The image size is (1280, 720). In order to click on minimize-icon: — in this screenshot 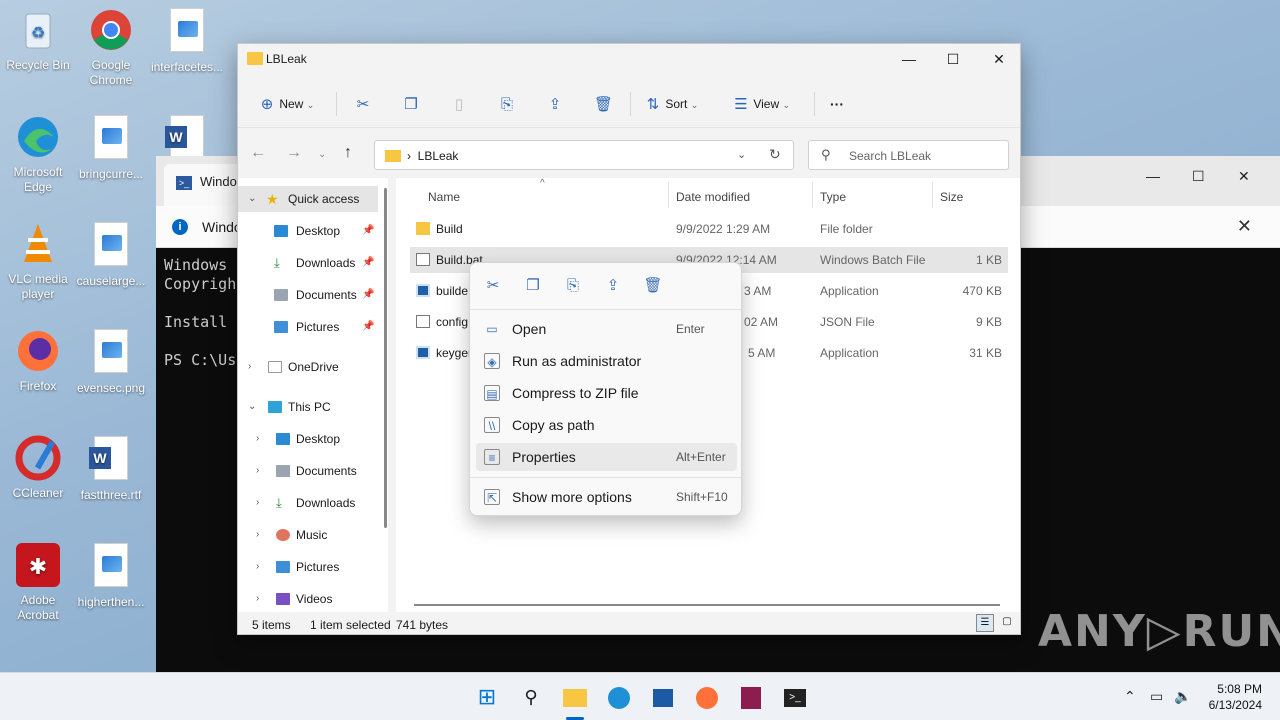, I will do `click(1153, 176)`.